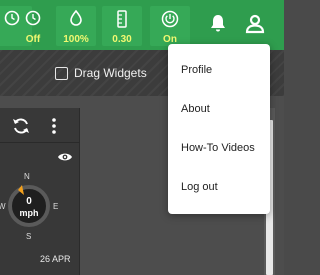  What do you see at coordinates (56, 206) in the screenshot?
I see `compass-east-label: E` at bounding box center [56, 206].